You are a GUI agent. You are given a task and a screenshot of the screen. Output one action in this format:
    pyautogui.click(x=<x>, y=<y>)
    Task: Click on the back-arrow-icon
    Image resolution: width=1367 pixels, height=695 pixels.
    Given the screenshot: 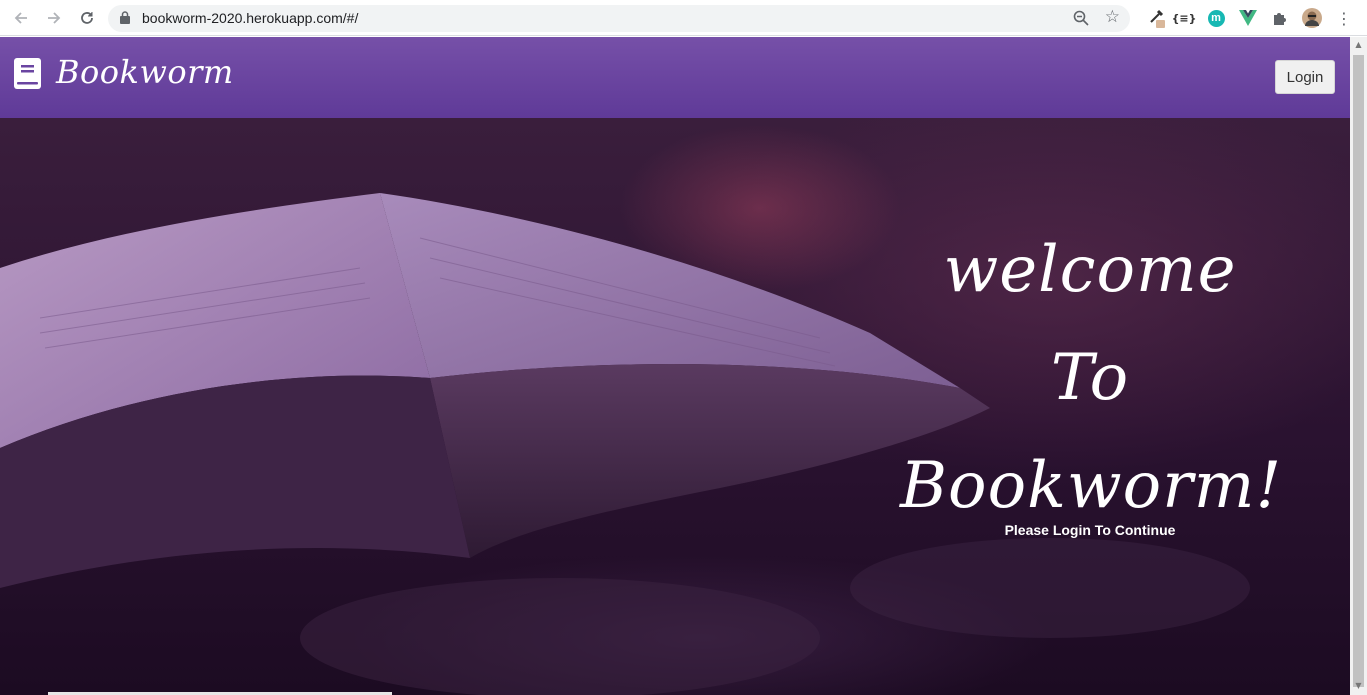 What is the action you would take?
    pyautogui.click(x=21, y=18)
    